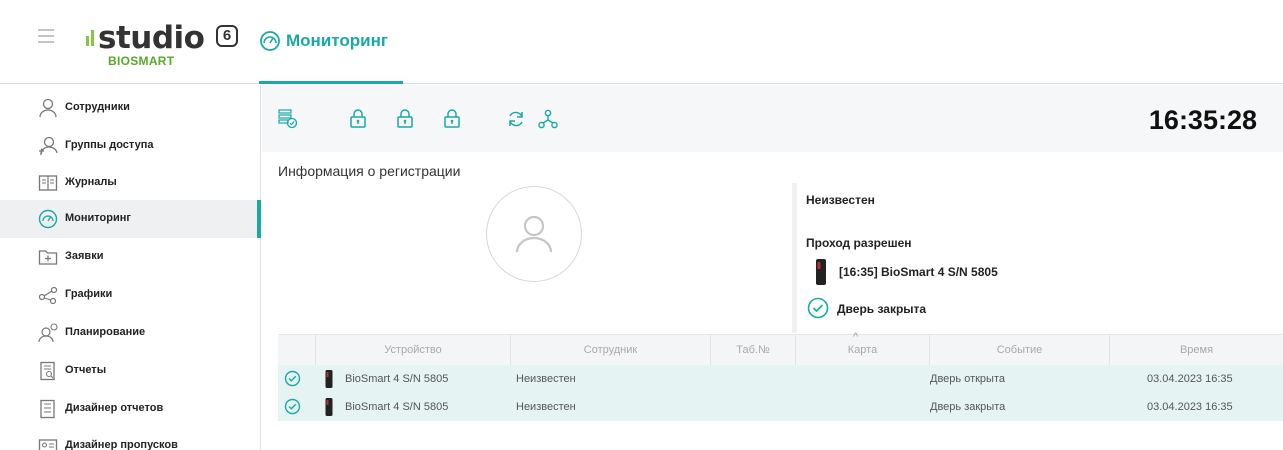  Describe the element at coordinates (369, 171) in the screenshot. I see `registration-title: Информация о регистрации` at that location.